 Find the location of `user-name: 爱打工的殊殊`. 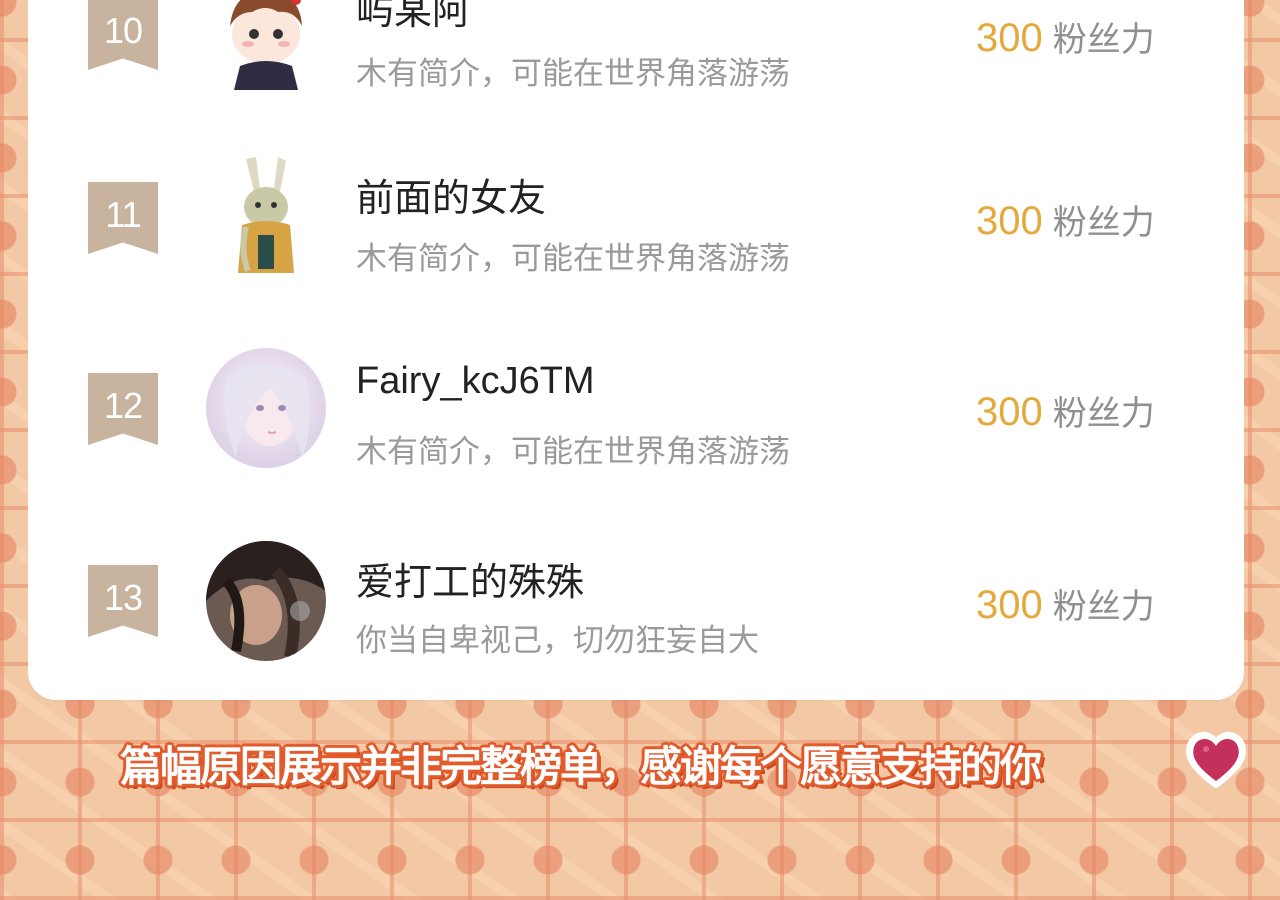

user-name: 爱打工的殊殊 is located at coordinates (470, 578).